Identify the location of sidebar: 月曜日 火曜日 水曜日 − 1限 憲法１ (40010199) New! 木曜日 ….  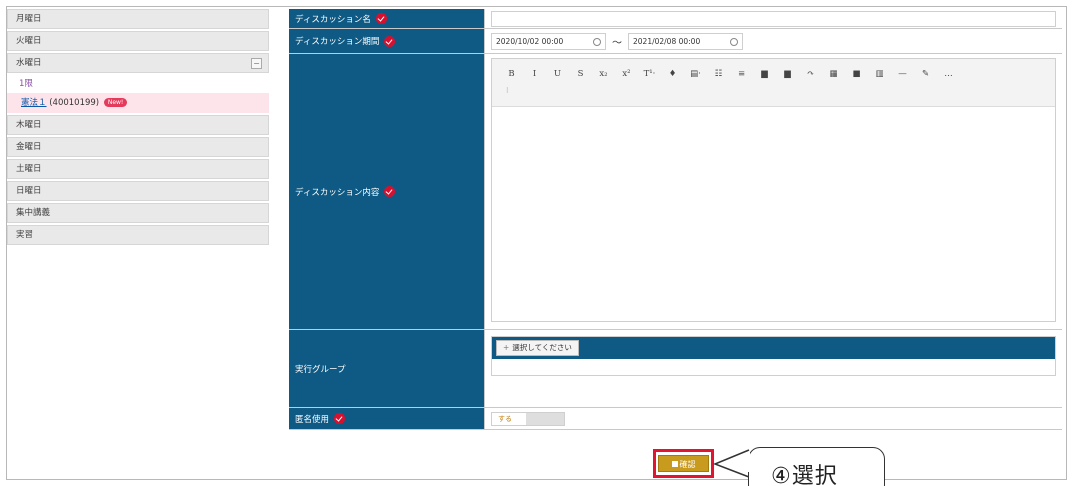
(138, 128).